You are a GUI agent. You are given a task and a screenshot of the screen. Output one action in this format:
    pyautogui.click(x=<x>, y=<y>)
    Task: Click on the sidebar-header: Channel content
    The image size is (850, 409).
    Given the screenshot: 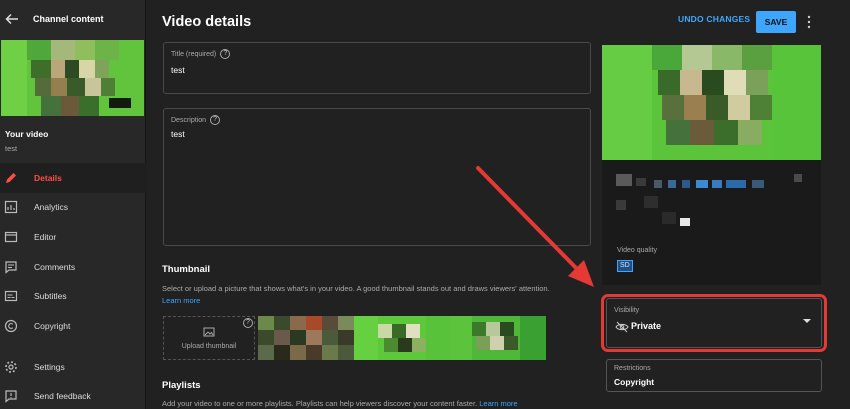 What is the action you would take?
    pyautogui.click(x=73, y=20)
    